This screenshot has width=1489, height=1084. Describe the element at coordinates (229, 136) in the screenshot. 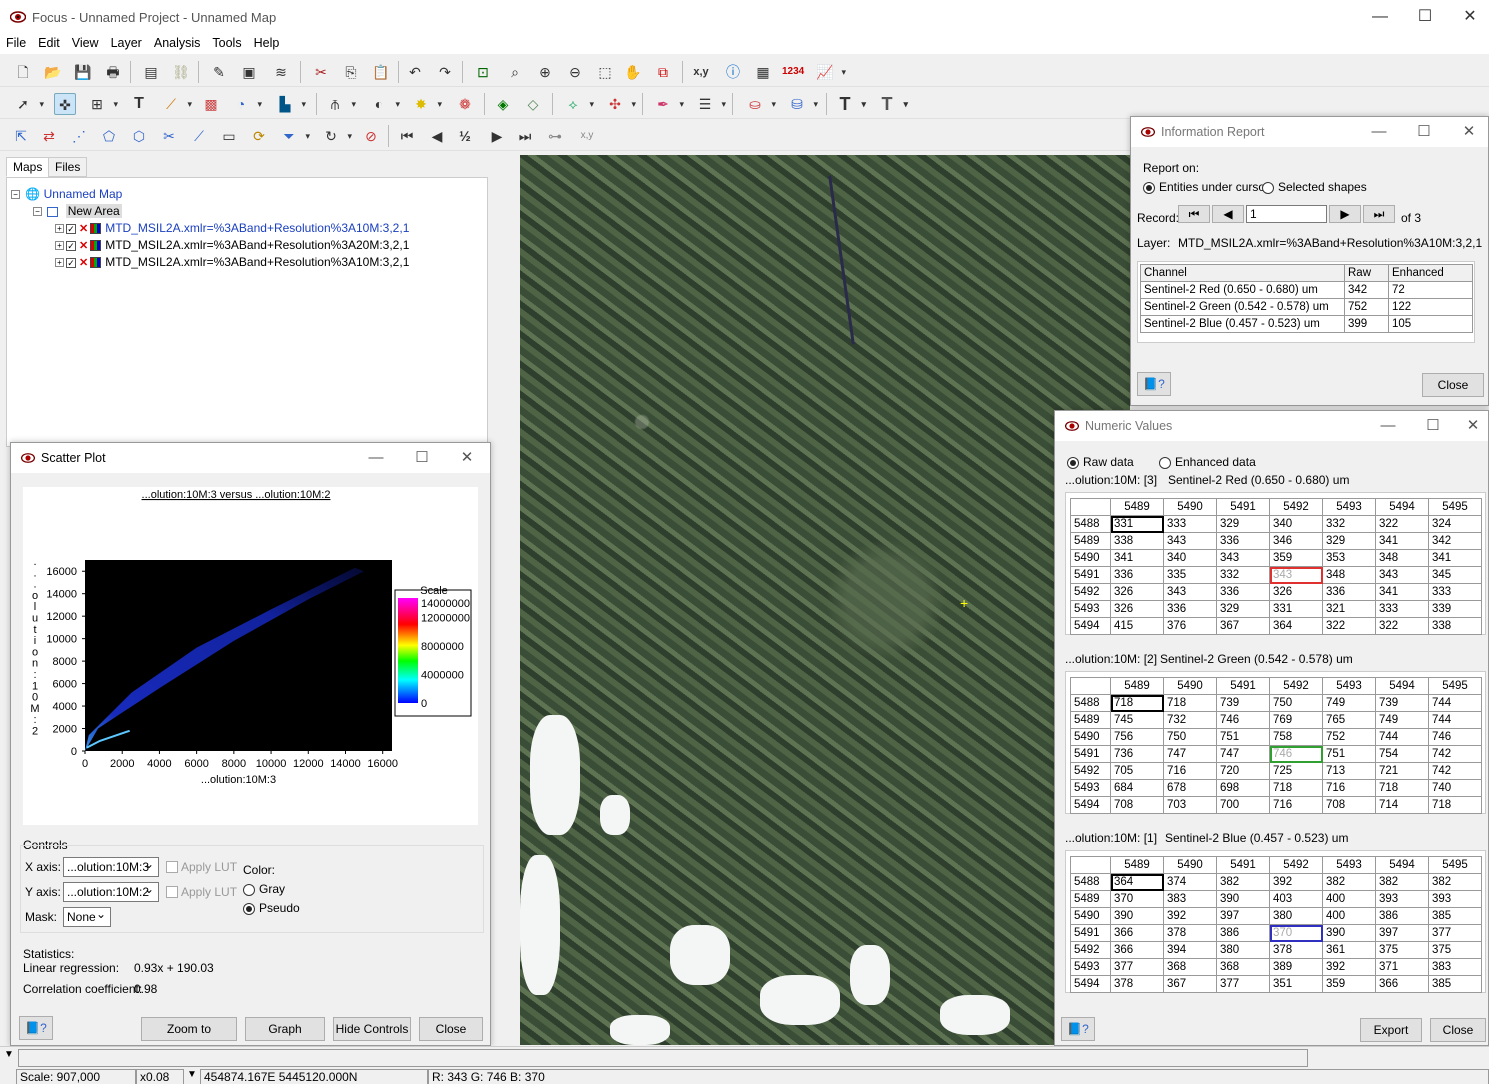

I see `rectangle-icon: ▭` at that location.